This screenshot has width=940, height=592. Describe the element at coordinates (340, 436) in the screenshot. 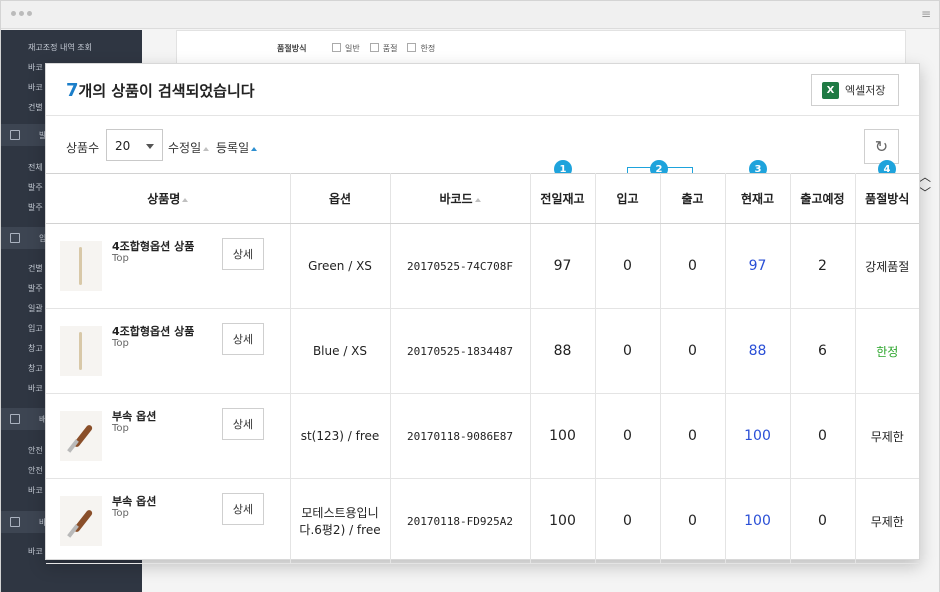

I see `option-cell: st(123) / free` at that location.